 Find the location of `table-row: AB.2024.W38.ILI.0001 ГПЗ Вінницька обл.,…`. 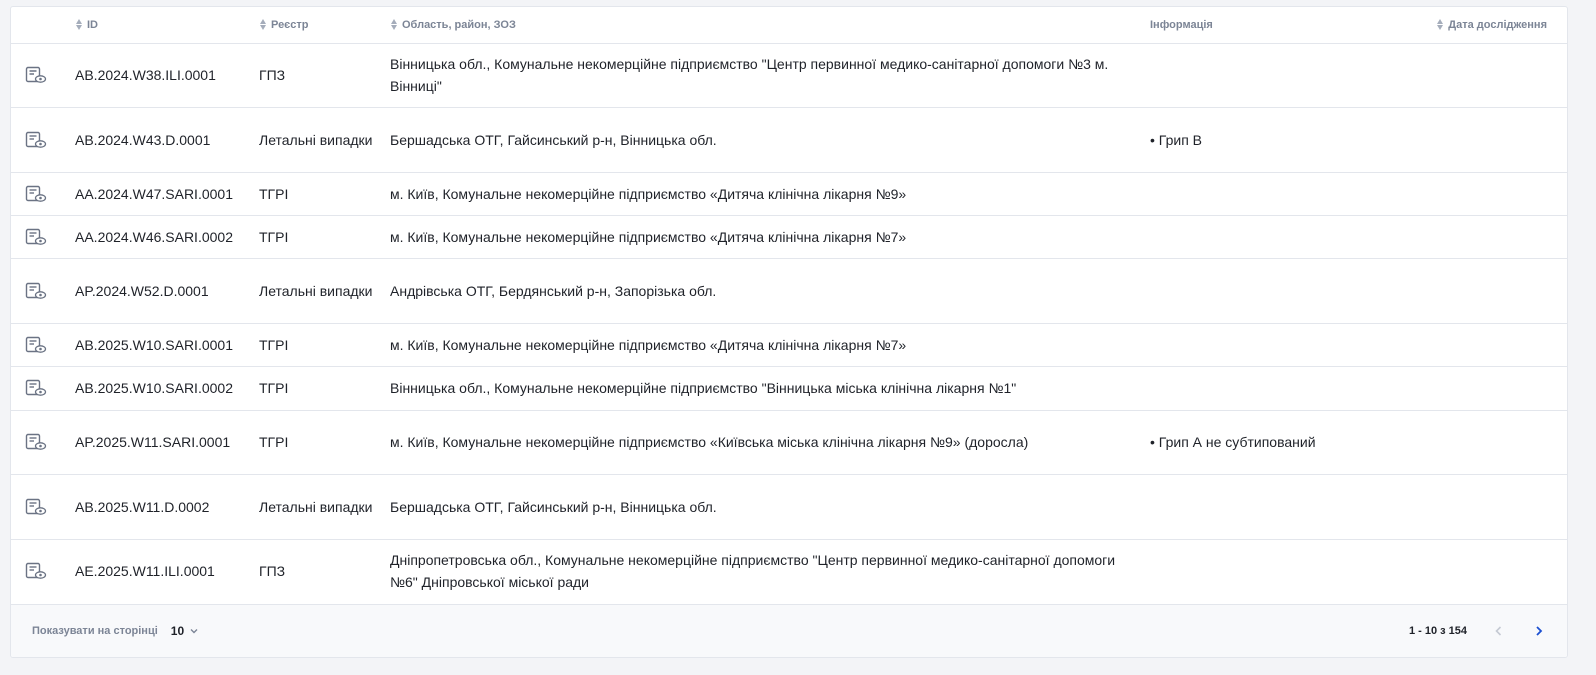

table-row: AB.2024.W38.ILI.0001 ГПЗ Вінницька обл.,… is located at coordinates (789, 75).